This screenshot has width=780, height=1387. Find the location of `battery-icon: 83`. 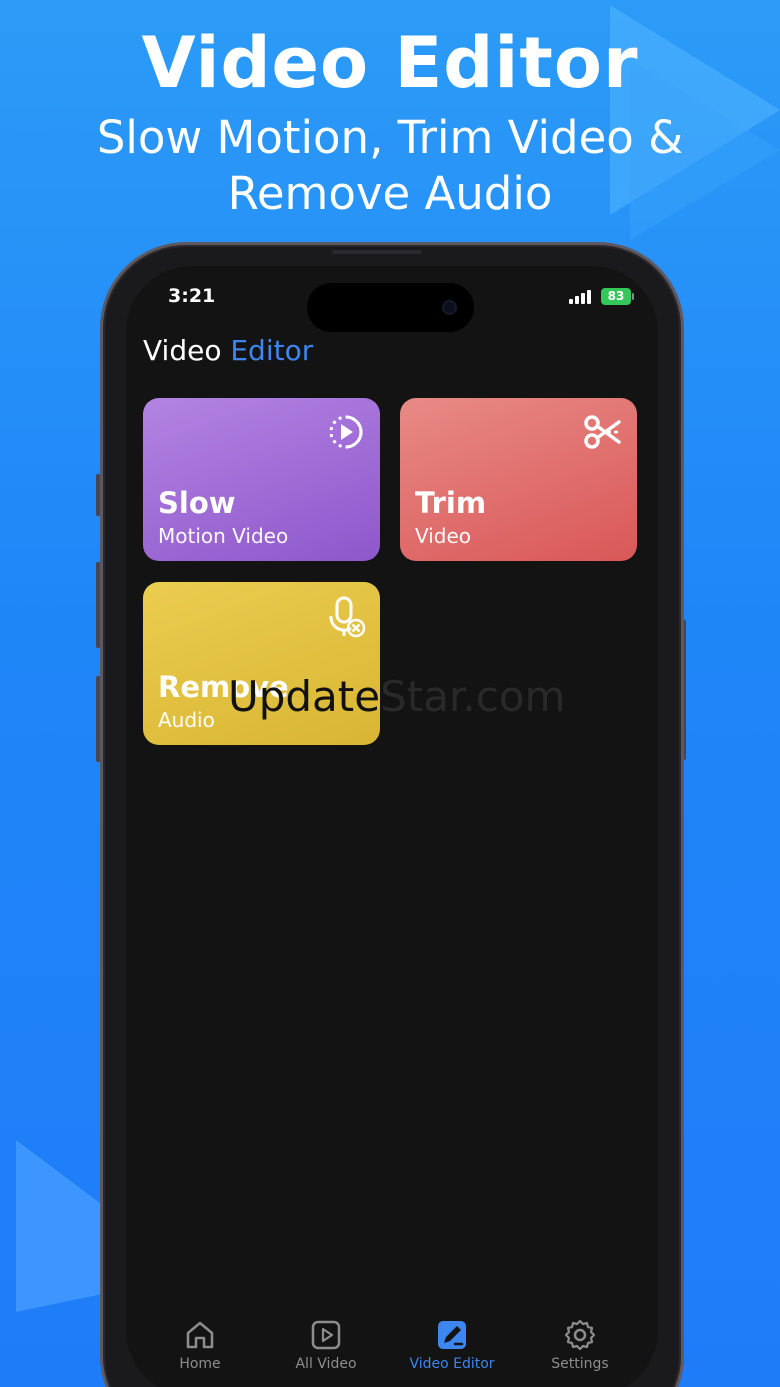

battery-icon: 83 is located at coordinates (616, 296).